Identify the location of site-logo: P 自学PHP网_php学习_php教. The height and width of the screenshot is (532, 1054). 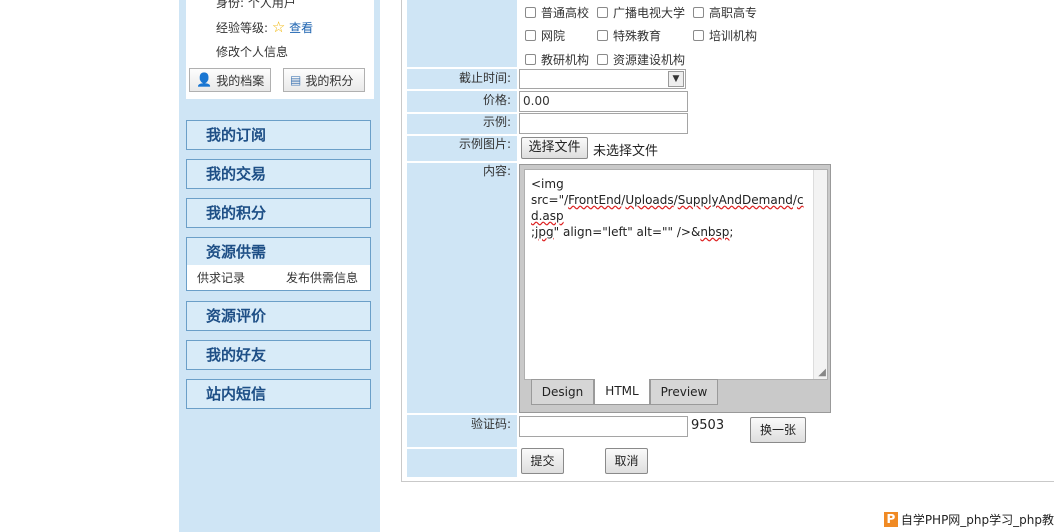
(969, 519).